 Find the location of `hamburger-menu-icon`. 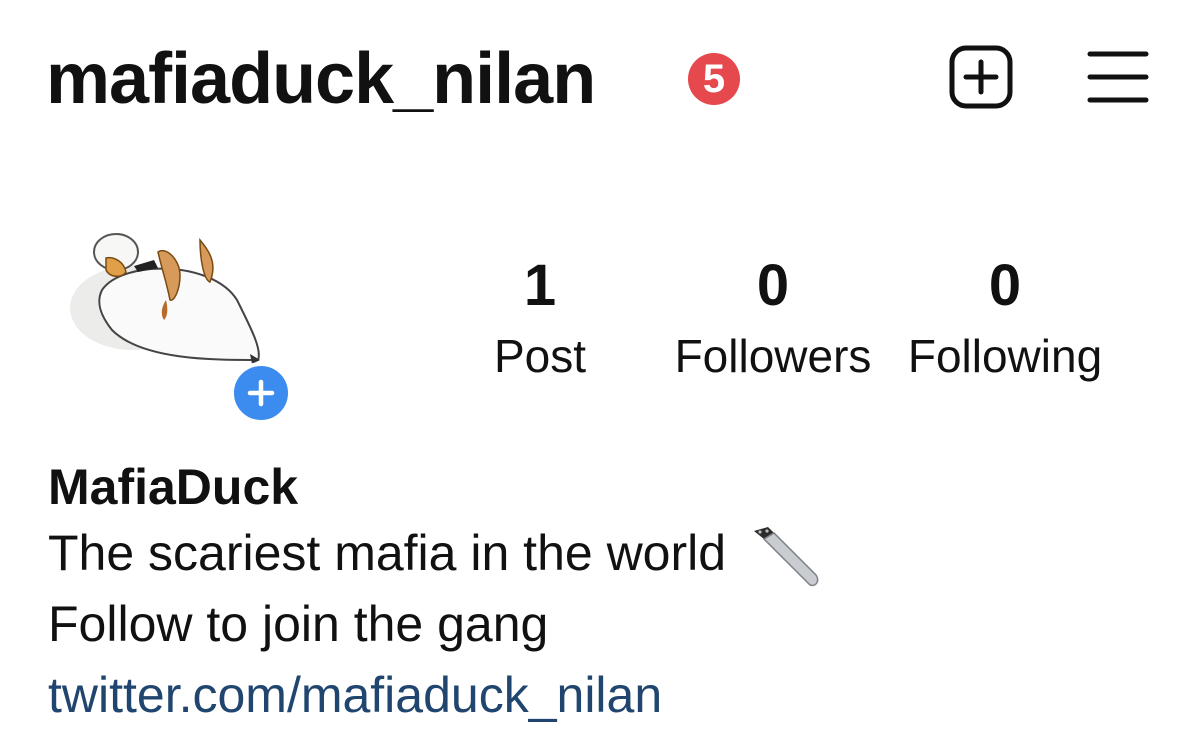

hamburger-menu-icon is located at coordinates (1118, 77).